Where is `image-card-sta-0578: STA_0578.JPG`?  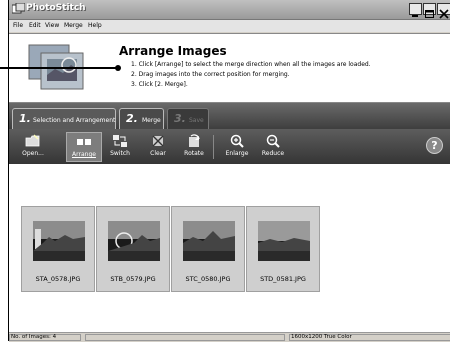 image-card-sta-0578: STA_0578.JPG is located at coordinates (58, 249).